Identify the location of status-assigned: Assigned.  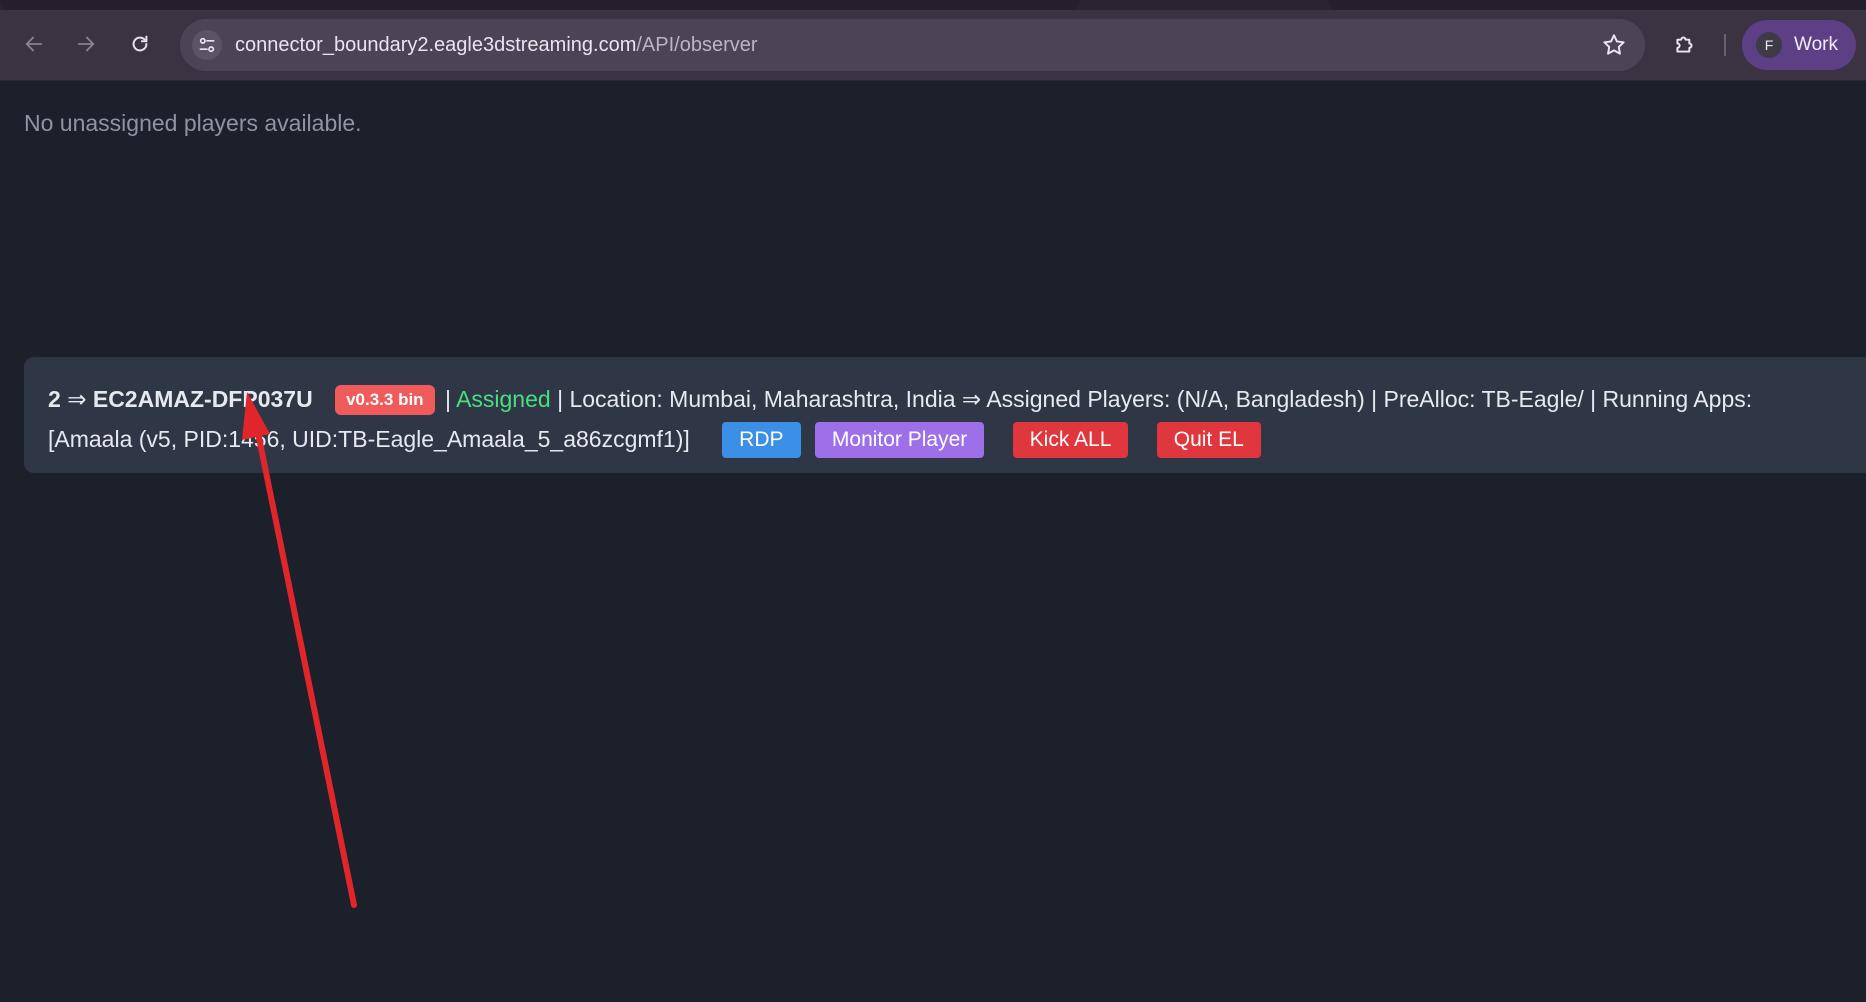
(503, 399).